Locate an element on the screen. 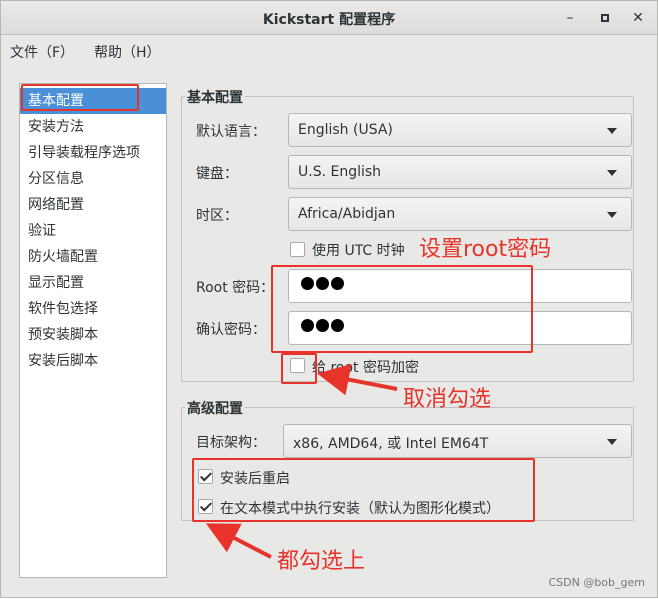 This screenshot has width=658, height=599. arrow-check-all-icon is located at coordinates (238, 541).